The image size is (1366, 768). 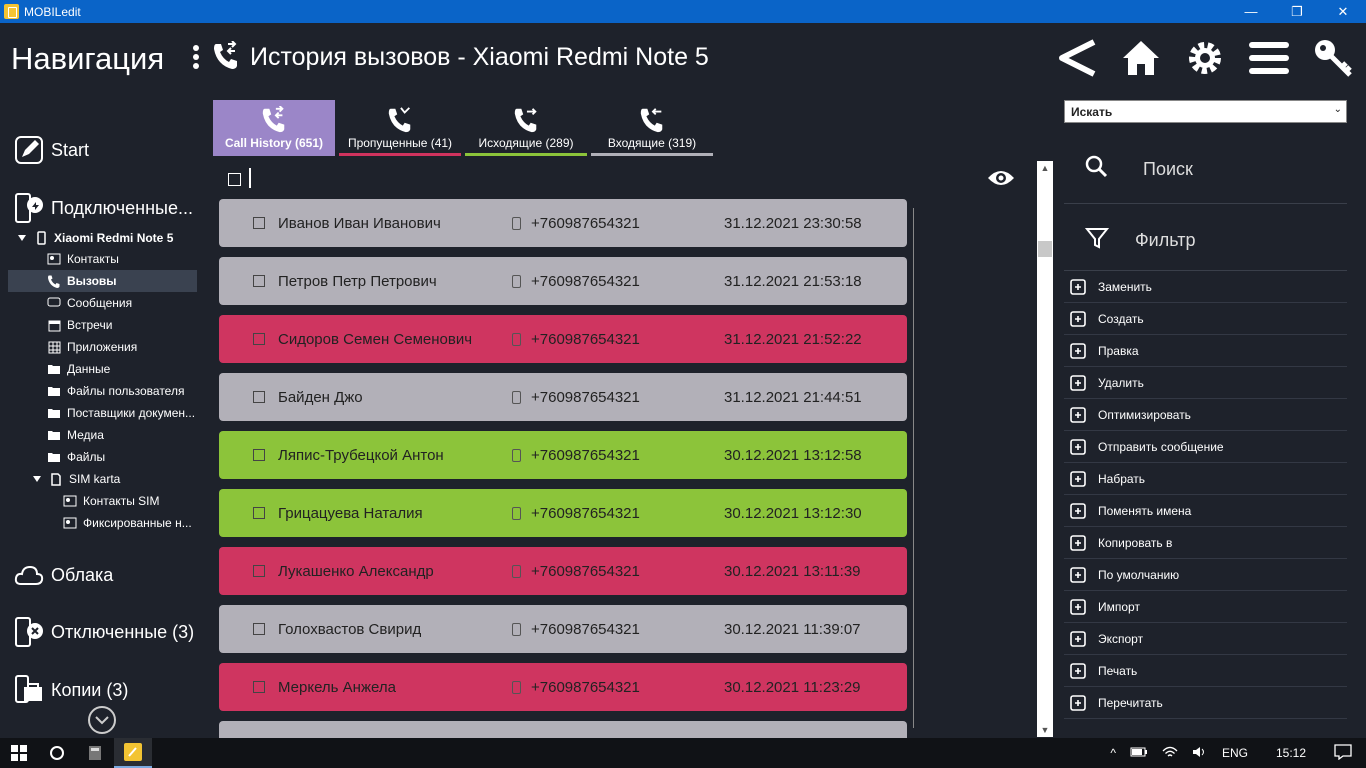 What do you see at coordinates (1205, 287) in the screenshot?
I see `action-replace: Заменить` at bounding box center [1205, 287].